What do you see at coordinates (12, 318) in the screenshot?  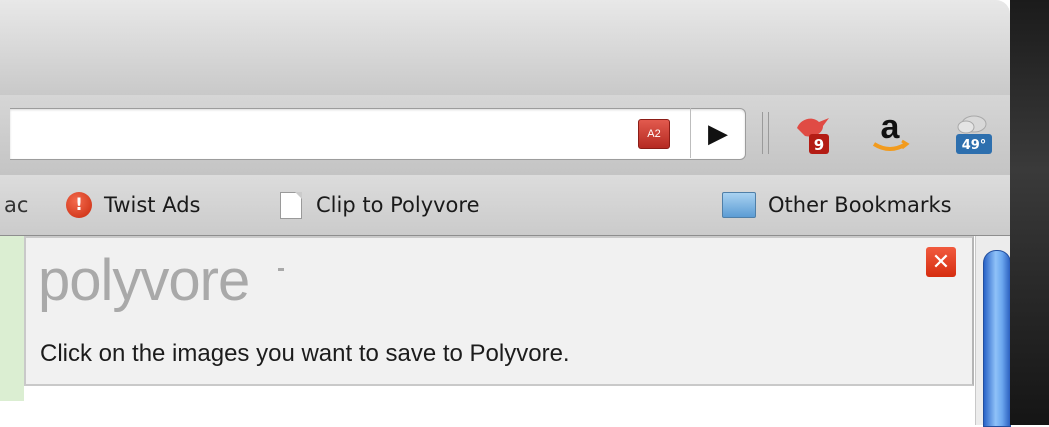 I see `page-background-strip` at bounding box center [12, 318].